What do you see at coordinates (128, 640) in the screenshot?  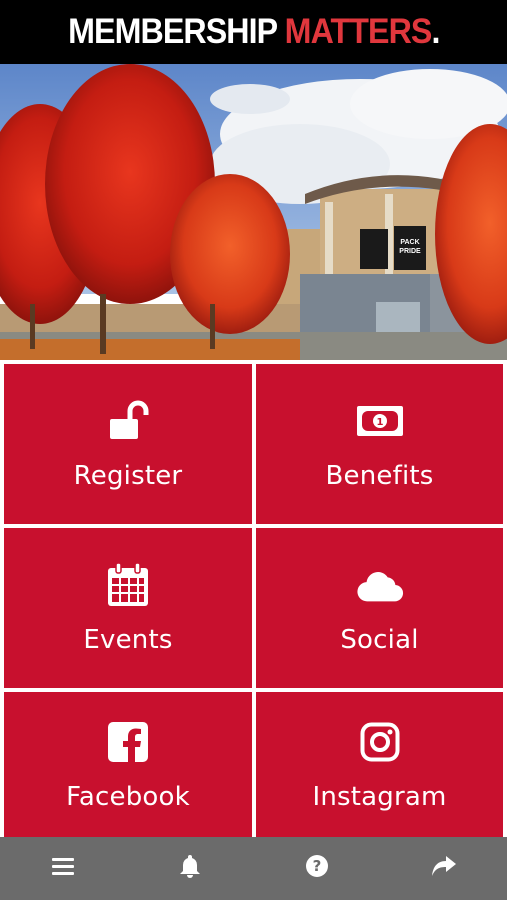 I see `events-label: Events` at bounding box center [128, 640].